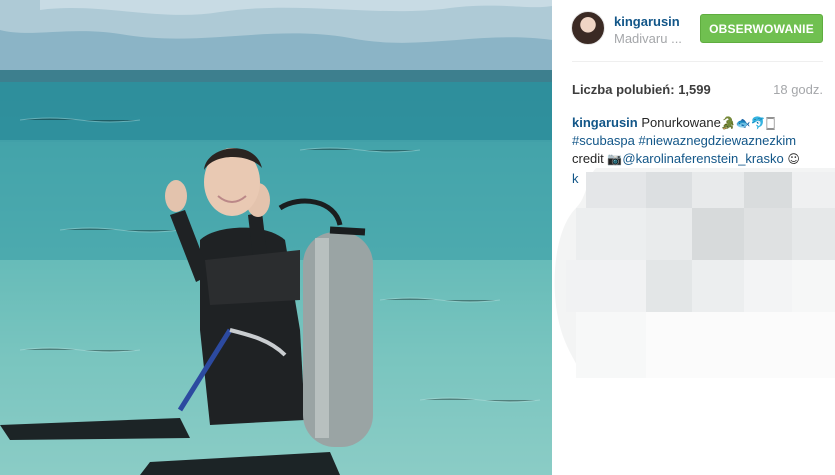 The width and height of the screenshot is (835, 475). What do you see at coordinates (605, 122) in the screenshot?
I see `caption-username: kingarusin` at bounding box center [605, 122].